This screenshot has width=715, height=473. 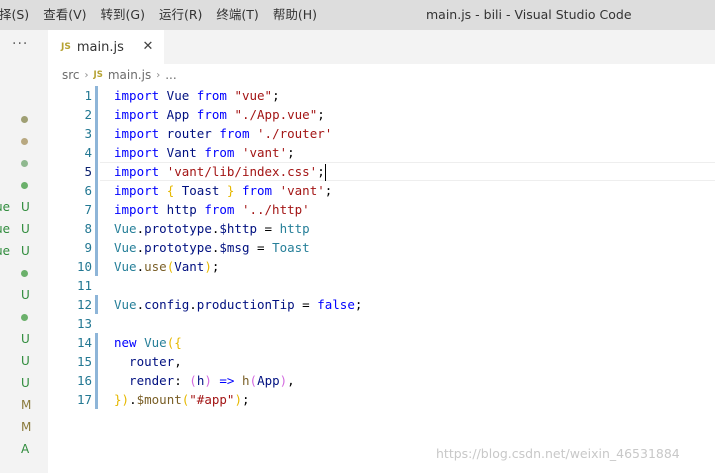 I want to click on more-actions-icon: ···, so click(x=20, y=44).